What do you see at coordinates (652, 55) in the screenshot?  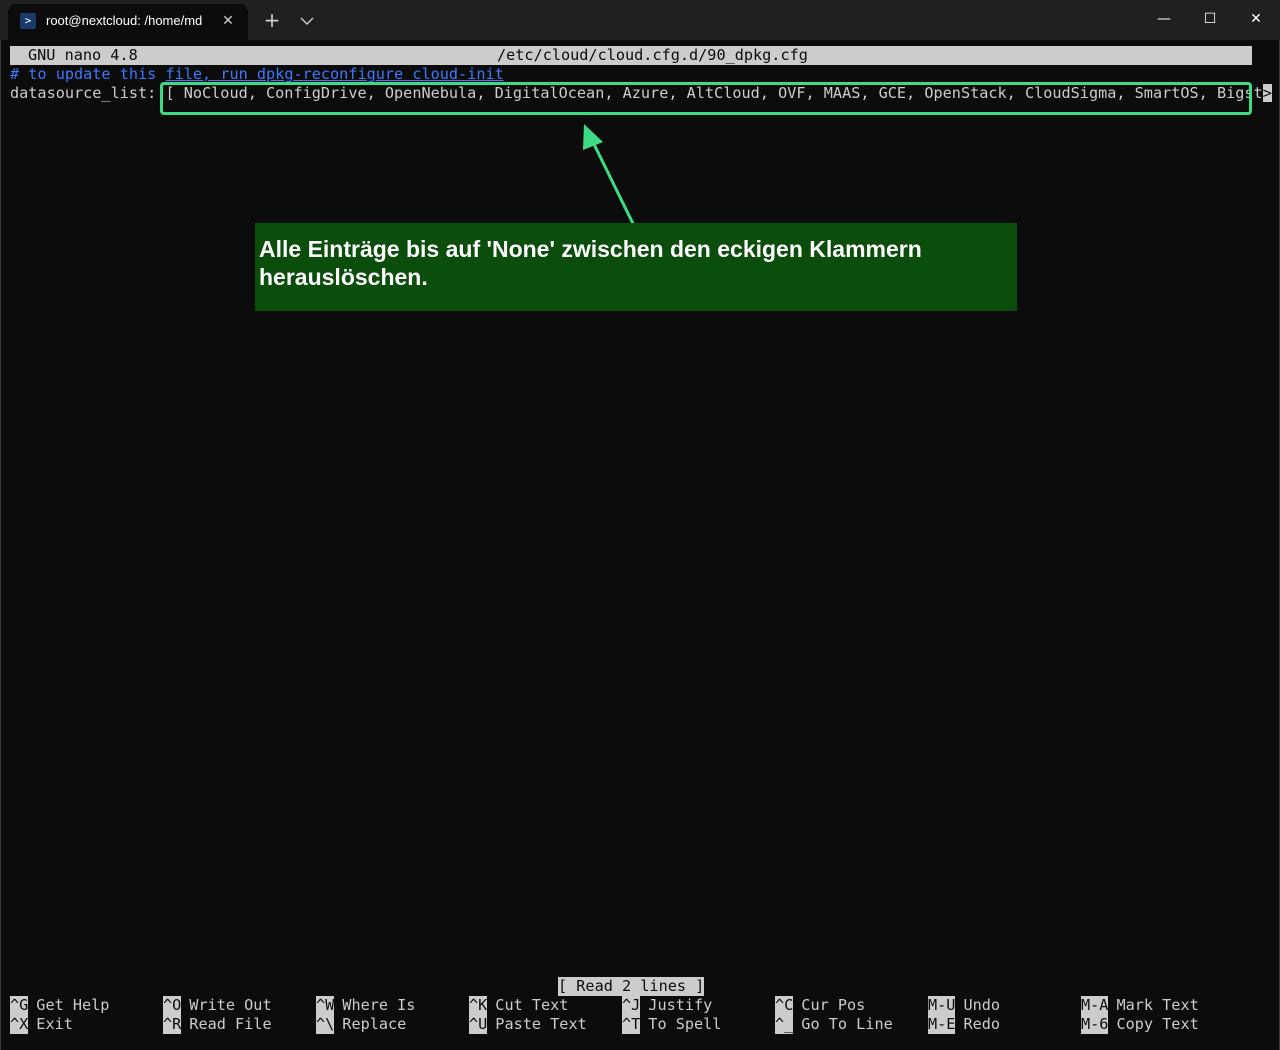 I see `nano-filename: /etc/cloud/cloud.cfg.d/90_dpkg.cfg` at bounding box center [652, 55].